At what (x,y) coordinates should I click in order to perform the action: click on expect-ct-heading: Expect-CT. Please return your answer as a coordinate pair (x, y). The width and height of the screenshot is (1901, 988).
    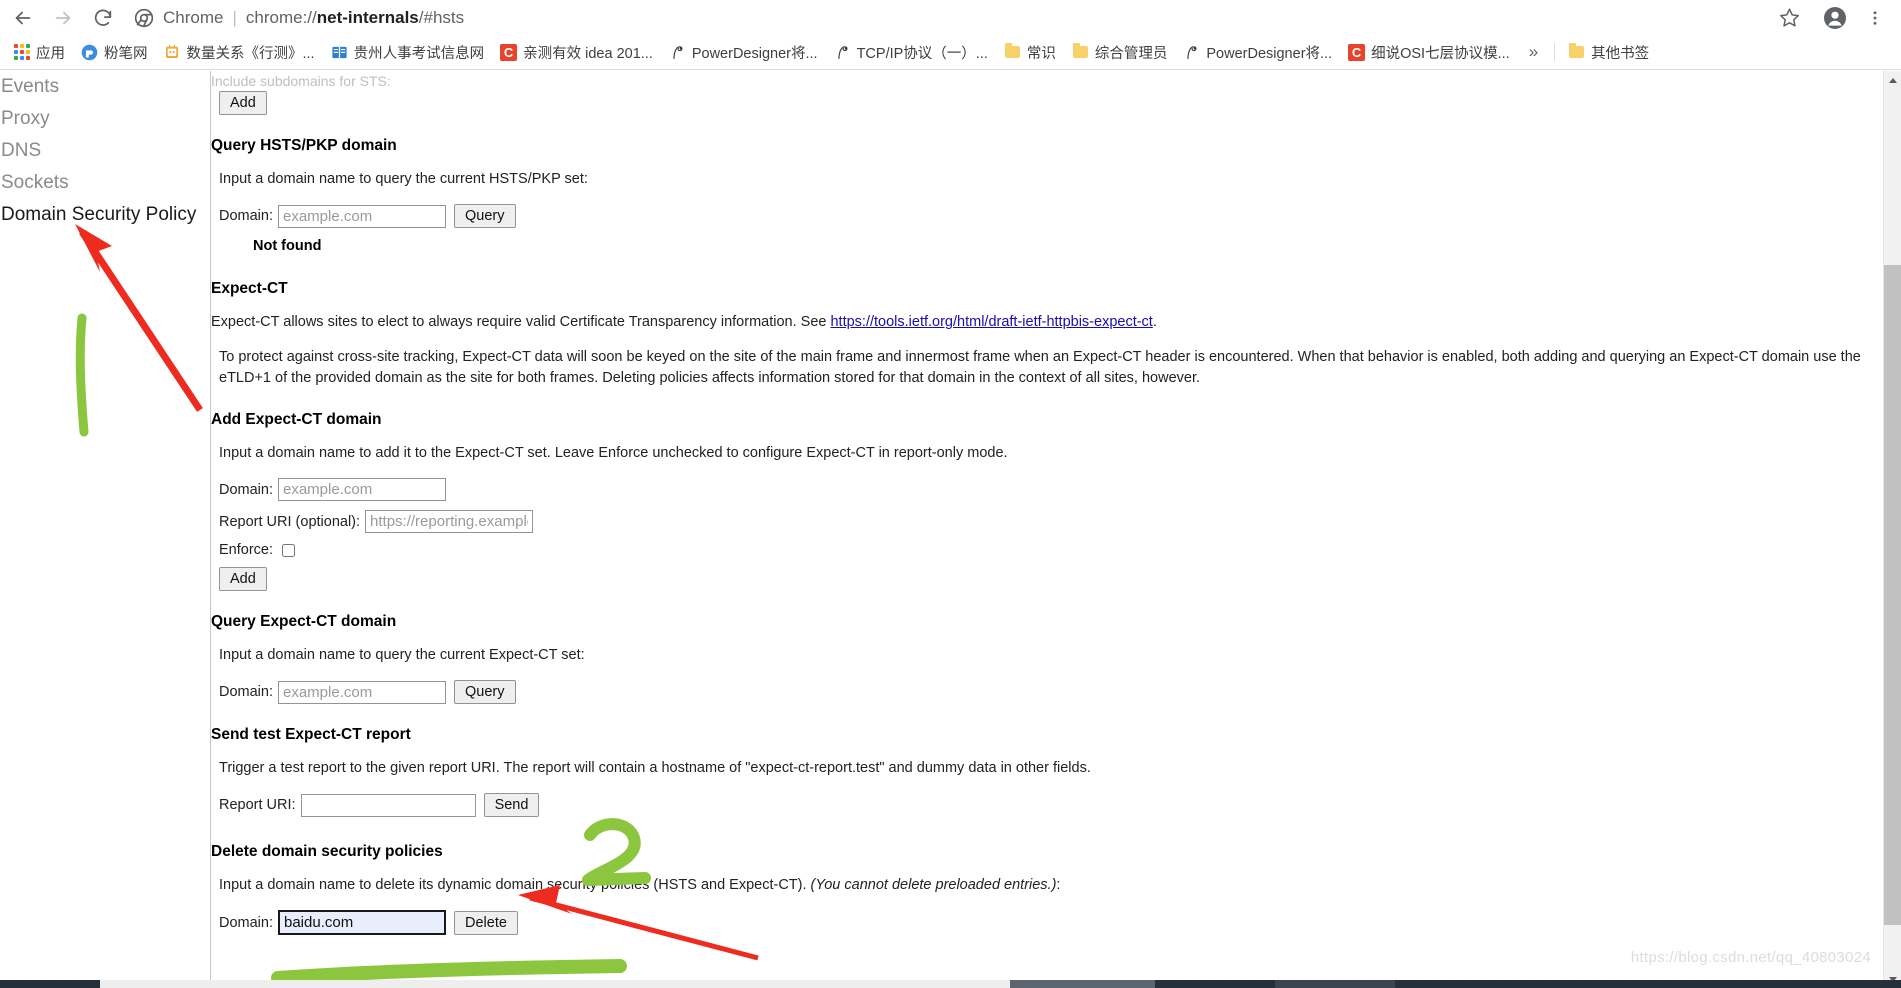
    Looking at the image, I should click on (249, 289).